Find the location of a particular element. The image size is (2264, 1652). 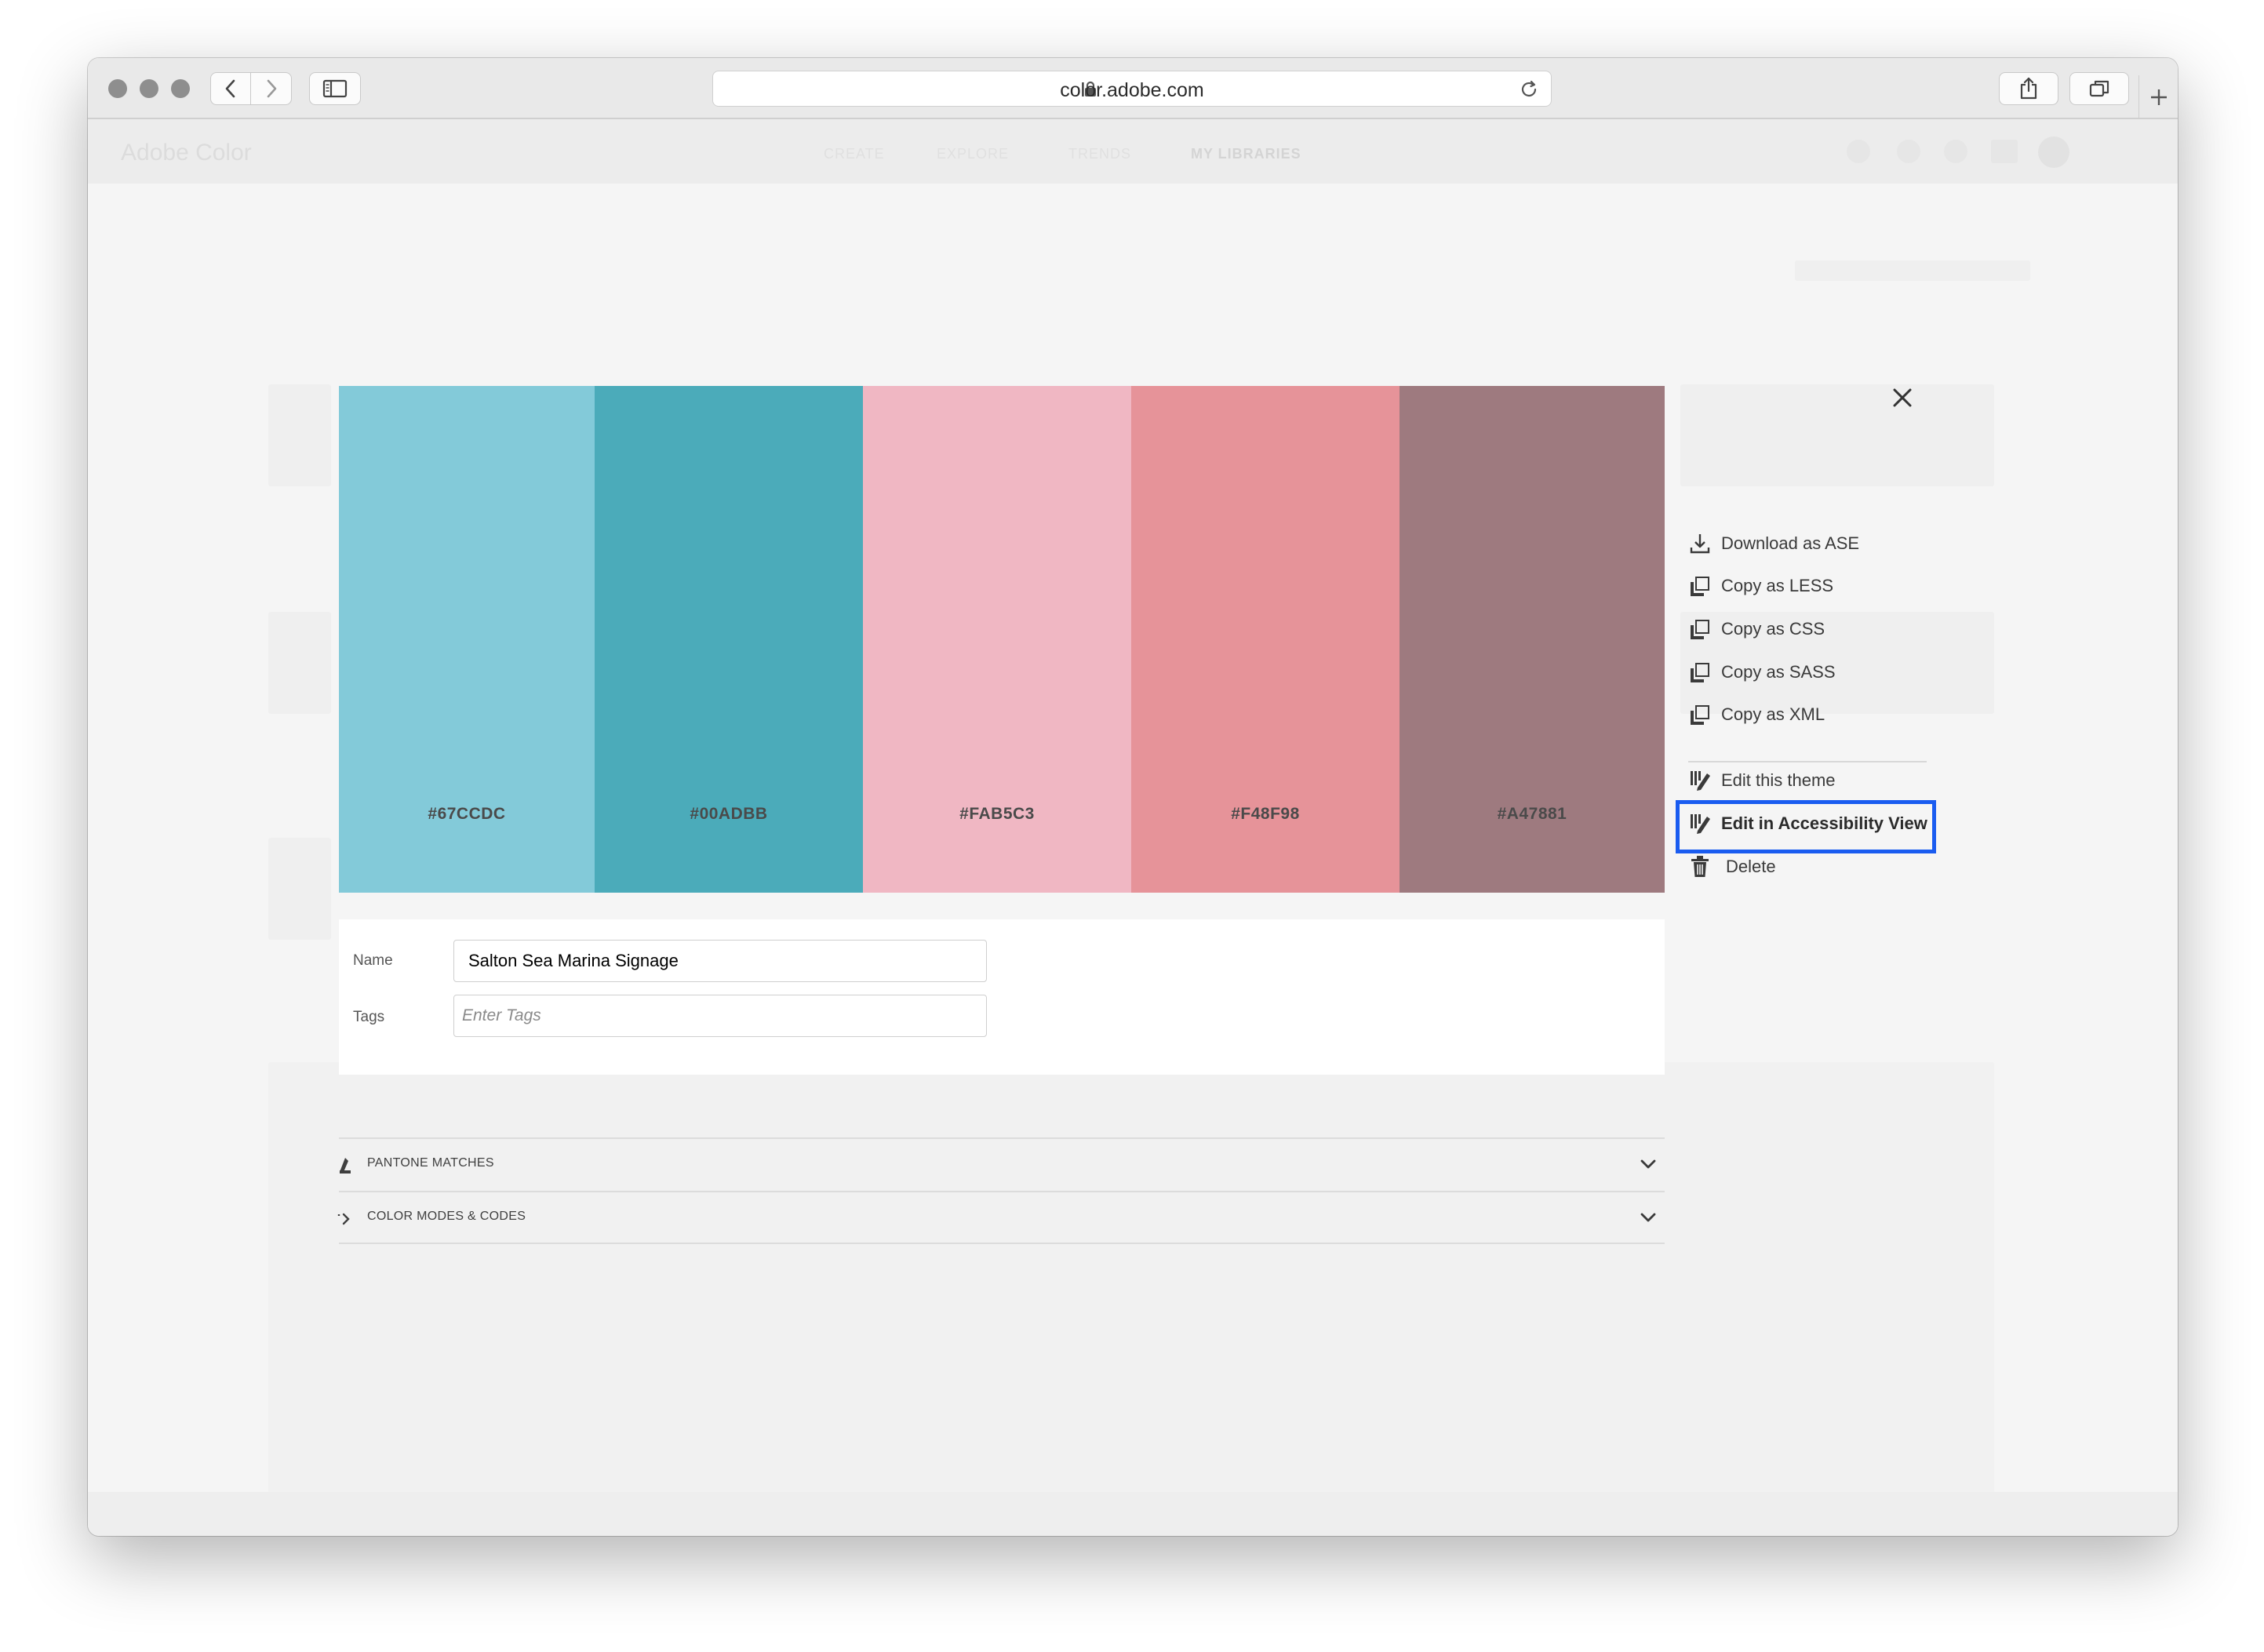

swatch-hex: #00ADBB is located at coordinates (729, 814).